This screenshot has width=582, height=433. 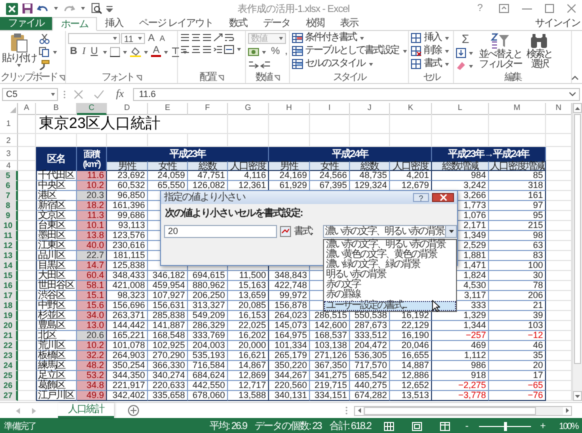 What do you see at coordinates (56, 306) in the screenshot?
I see `table-cell: 中野区` at bounding box center [56, 306].